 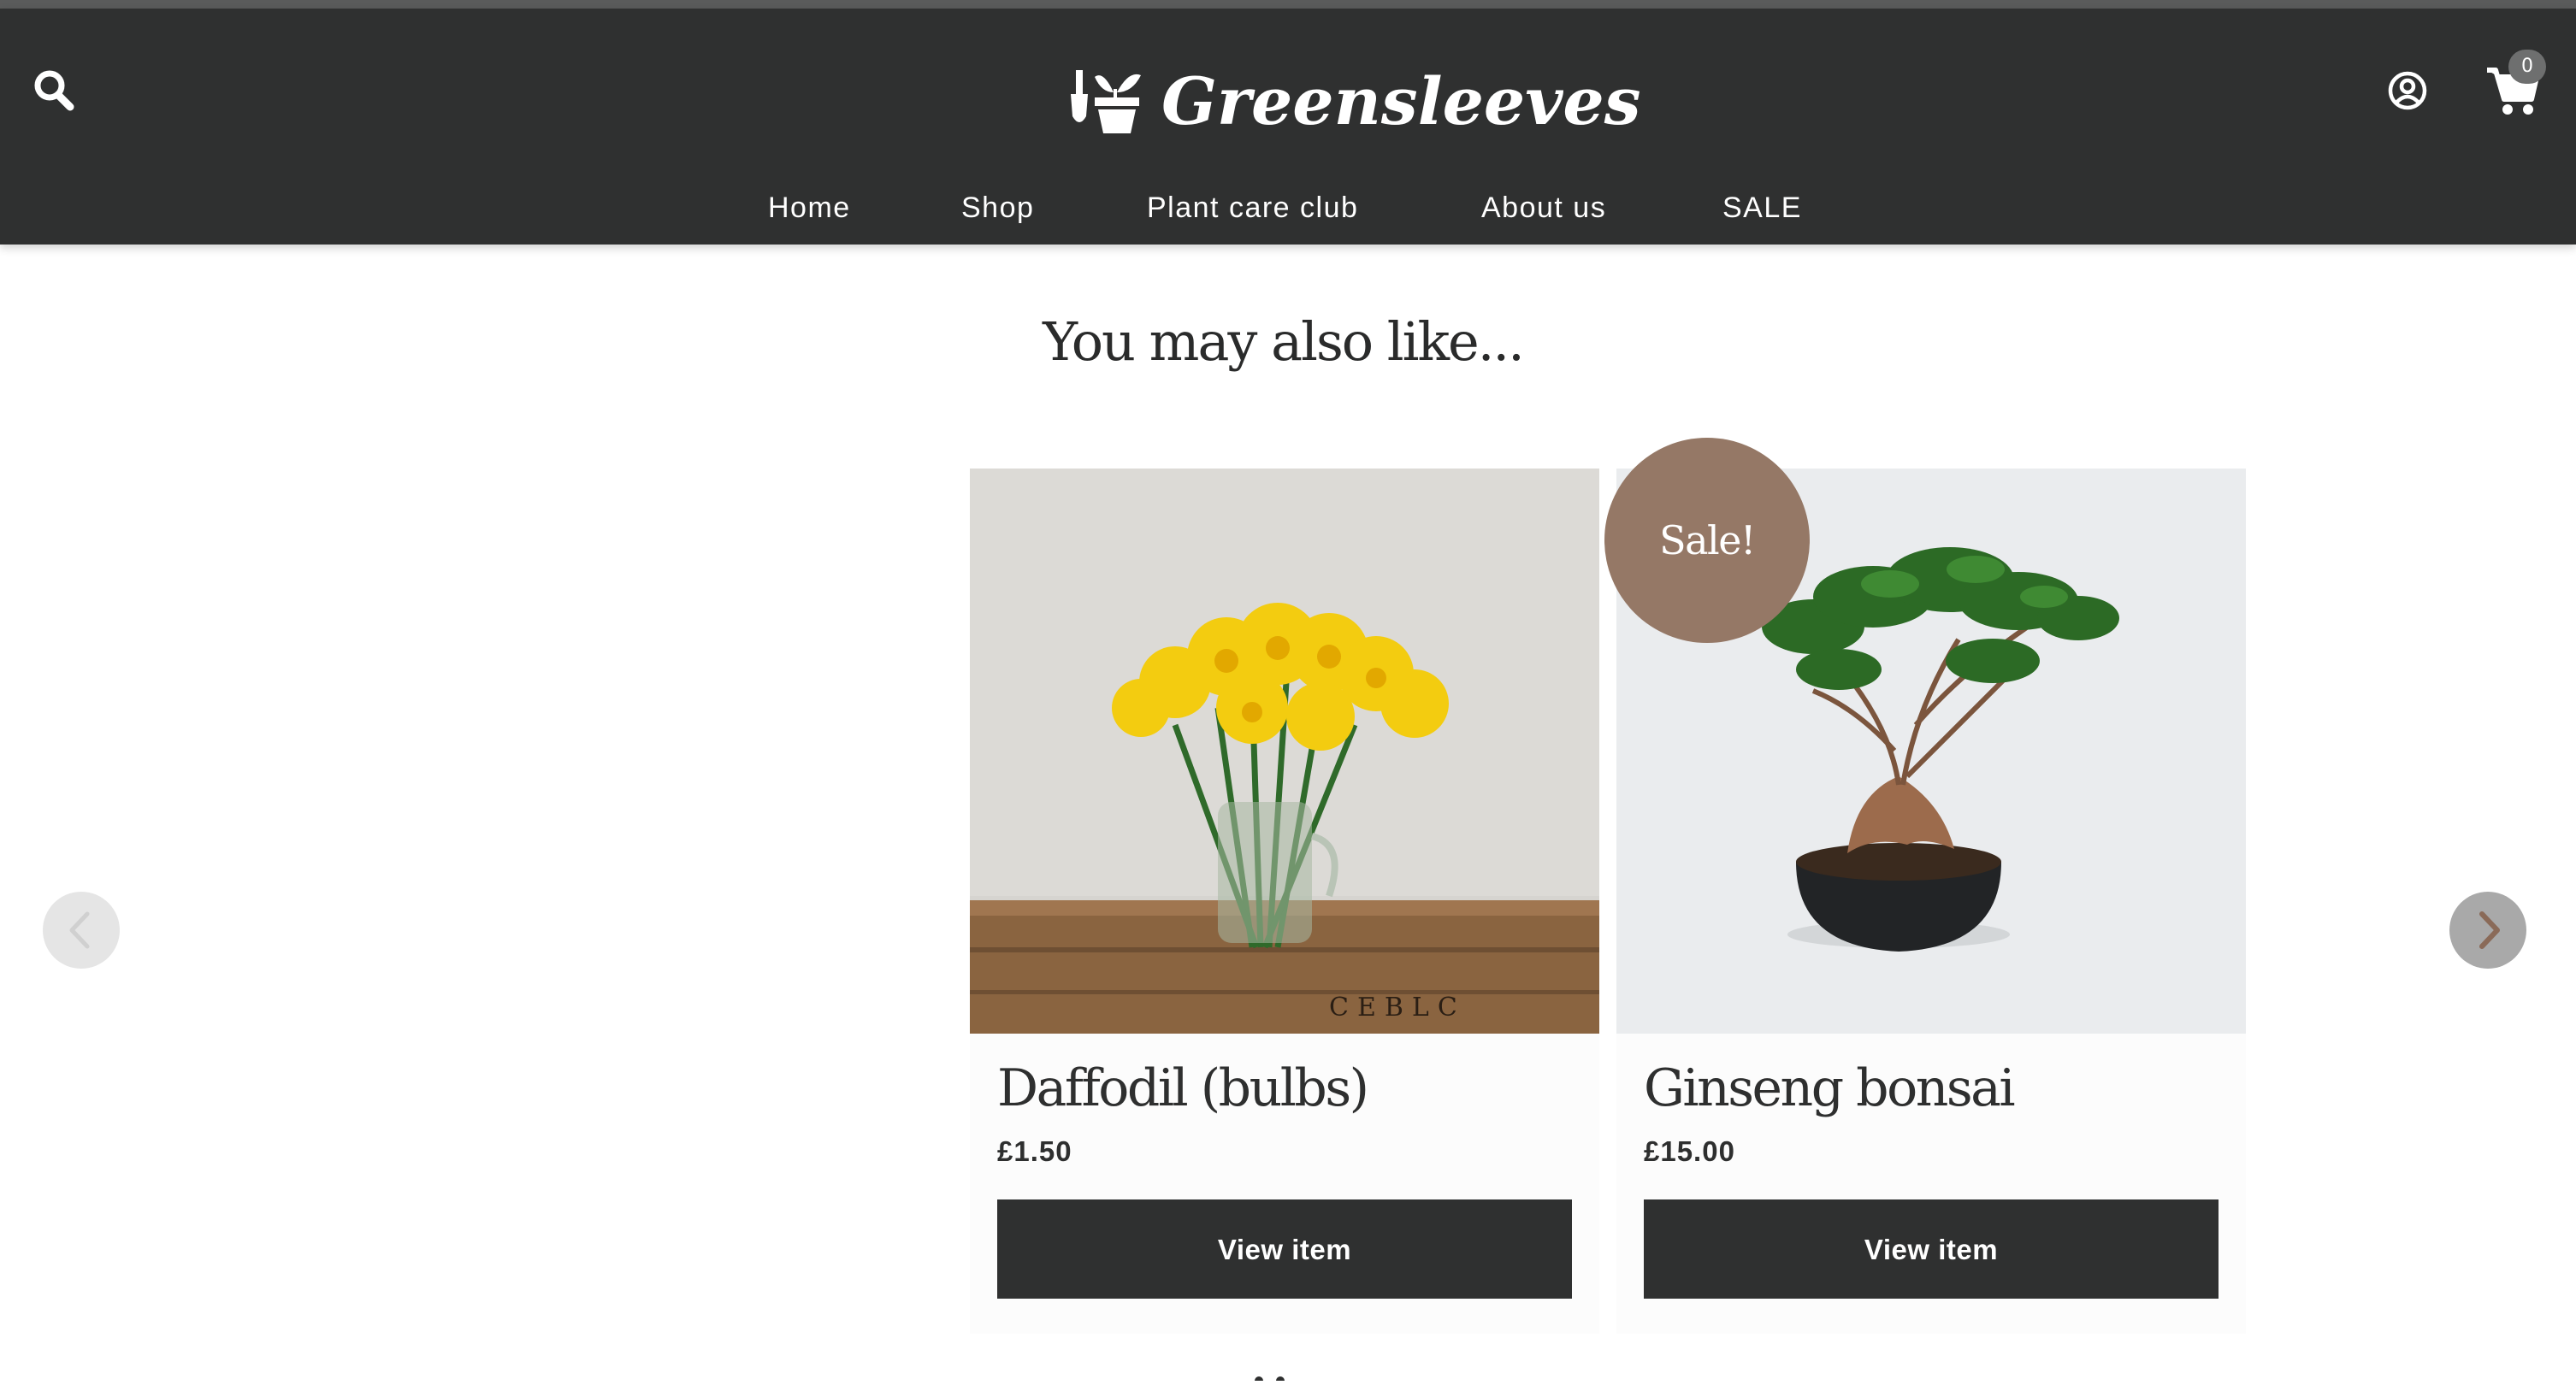 What do you see at coordinates (1543, 207) in the screenshot?
I see `nav-item-about-us: About us` at bounding box center [1543, 207].